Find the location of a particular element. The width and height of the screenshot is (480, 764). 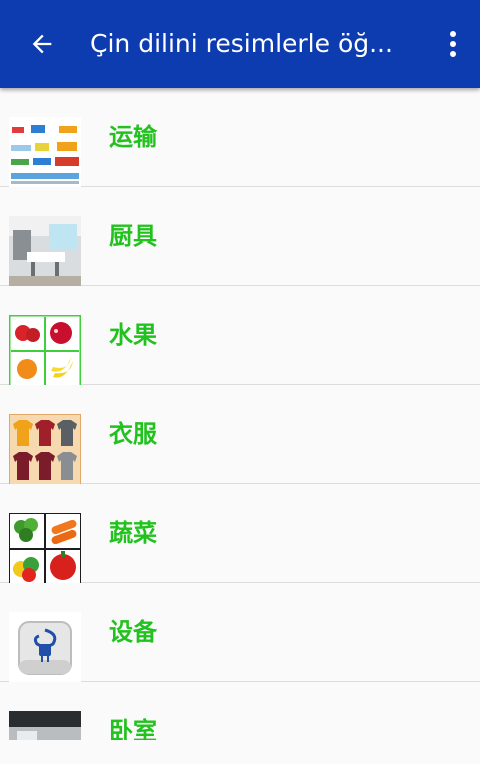

transport-thumbnail is located at coordinates (45, 153).